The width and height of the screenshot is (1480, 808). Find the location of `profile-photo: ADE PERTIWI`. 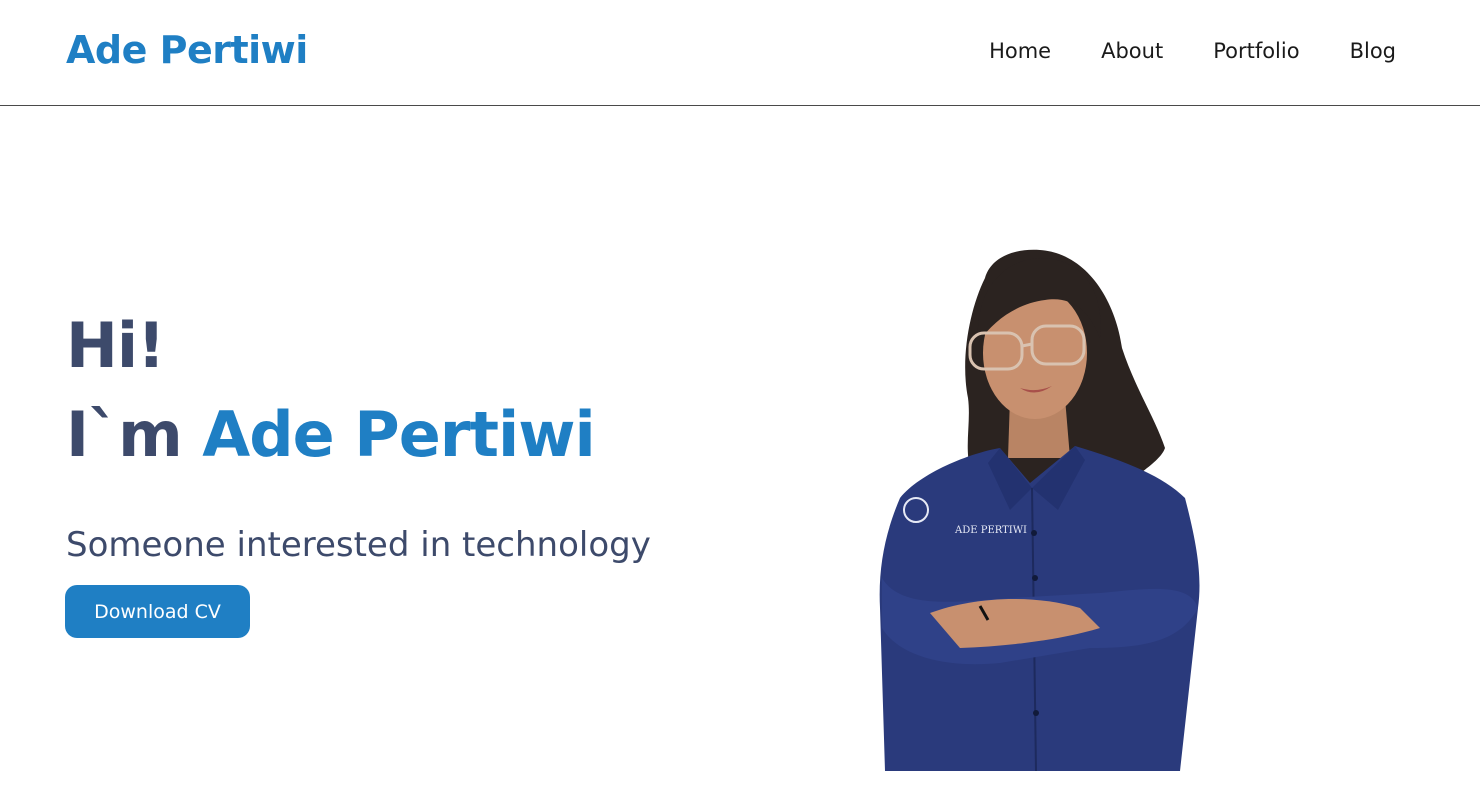

profile-photo: ADE PERTIWI is located at coordinates (1039, 510).